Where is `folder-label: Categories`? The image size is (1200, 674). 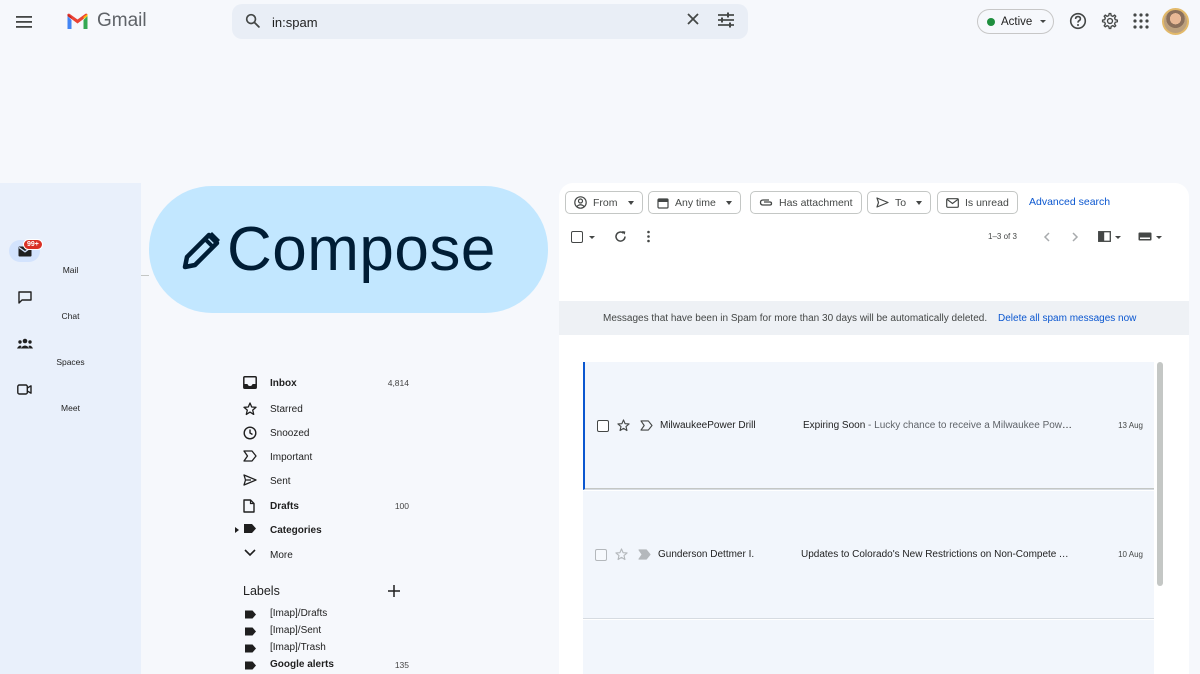 folder-label: Categories is located at coordinates (296, 530).